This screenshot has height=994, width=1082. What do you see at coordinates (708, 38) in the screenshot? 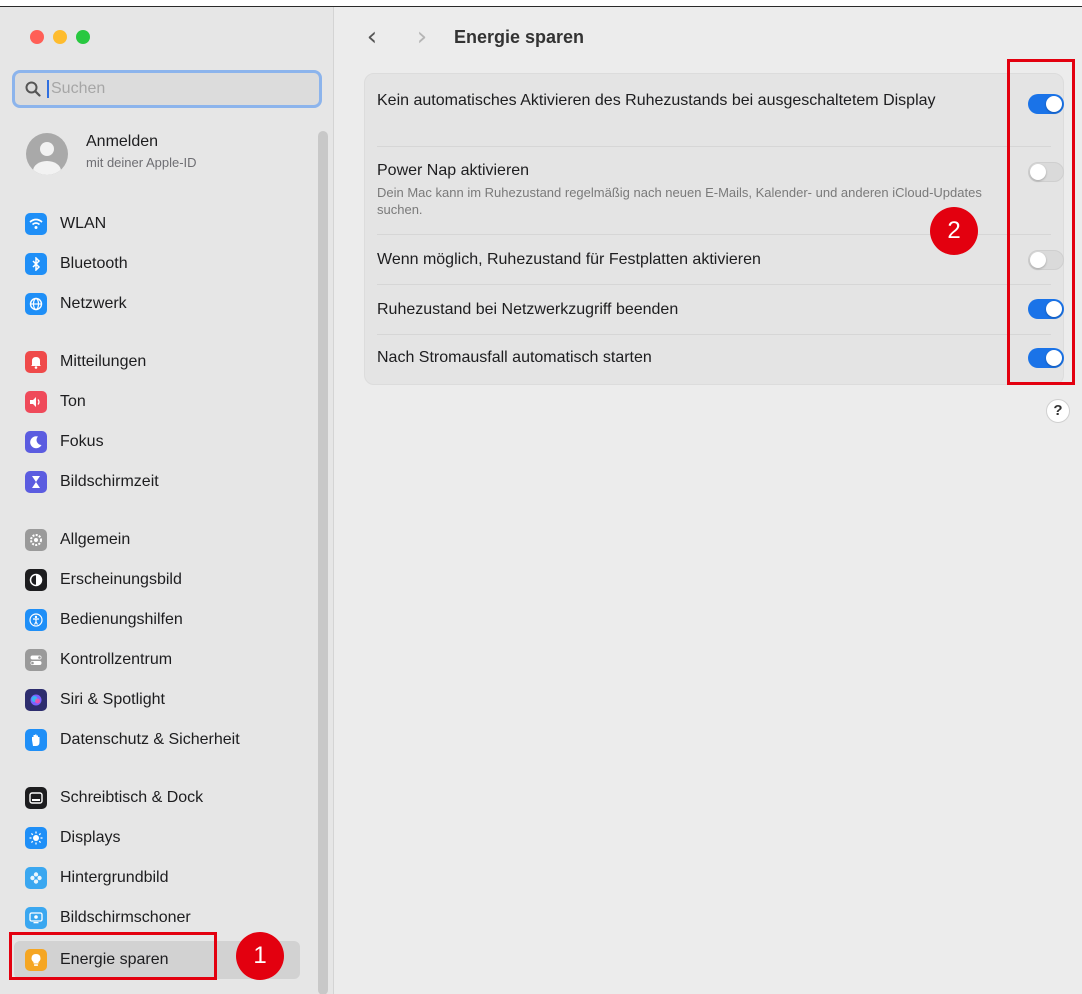
I see `toolbar: ‹ › Energie sparen` at bounding box center [708, 38].